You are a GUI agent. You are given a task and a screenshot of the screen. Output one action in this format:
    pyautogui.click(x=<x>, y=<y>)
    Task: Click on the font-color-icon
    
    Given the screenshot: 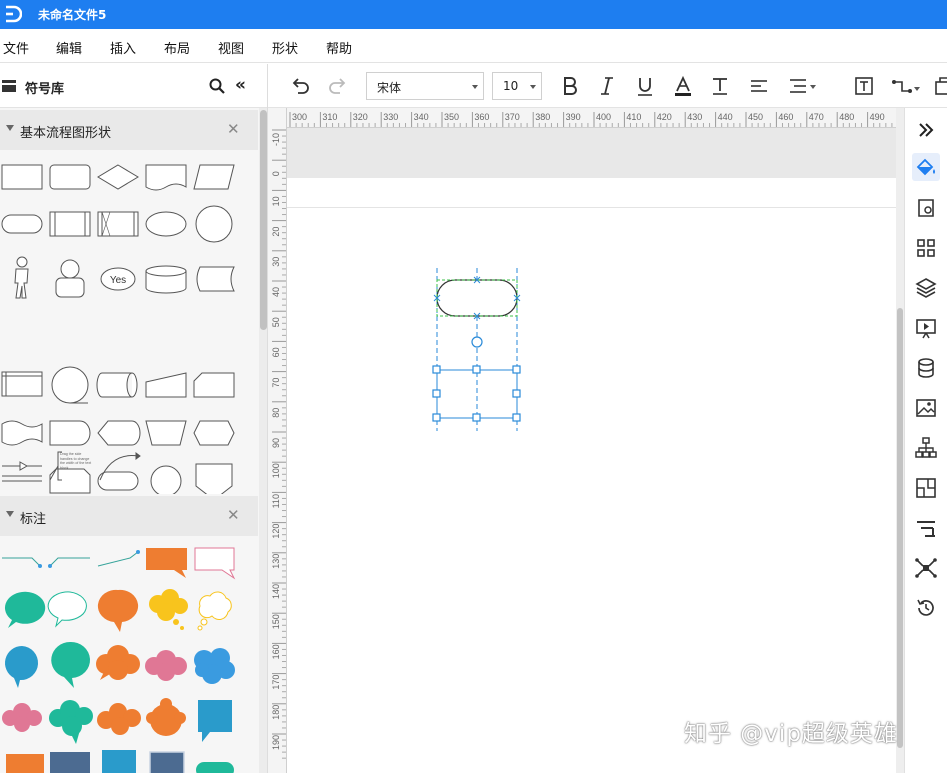 What is the action you would take?
    pyautogui.click(x=683, y=86)
    